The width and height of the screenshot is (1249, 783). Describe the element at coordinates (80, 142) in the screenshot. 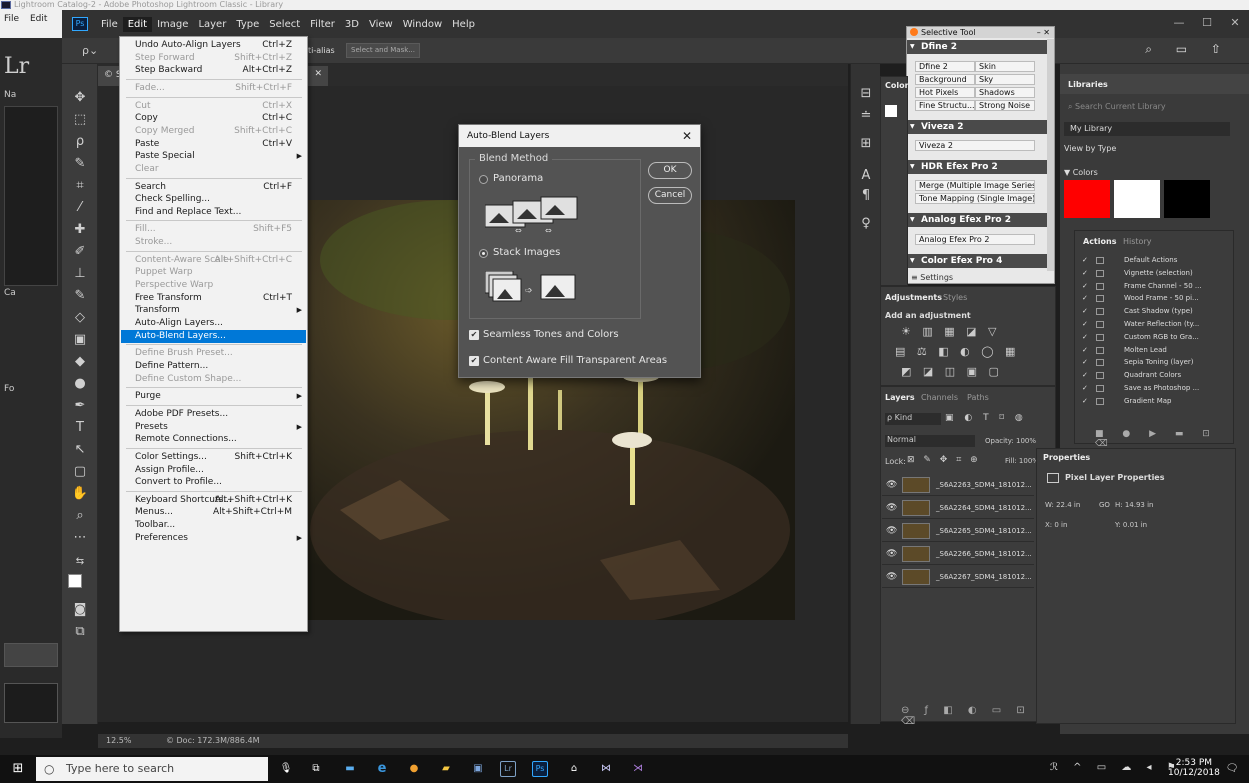

I see `lasso-icon: ρ` at that location.